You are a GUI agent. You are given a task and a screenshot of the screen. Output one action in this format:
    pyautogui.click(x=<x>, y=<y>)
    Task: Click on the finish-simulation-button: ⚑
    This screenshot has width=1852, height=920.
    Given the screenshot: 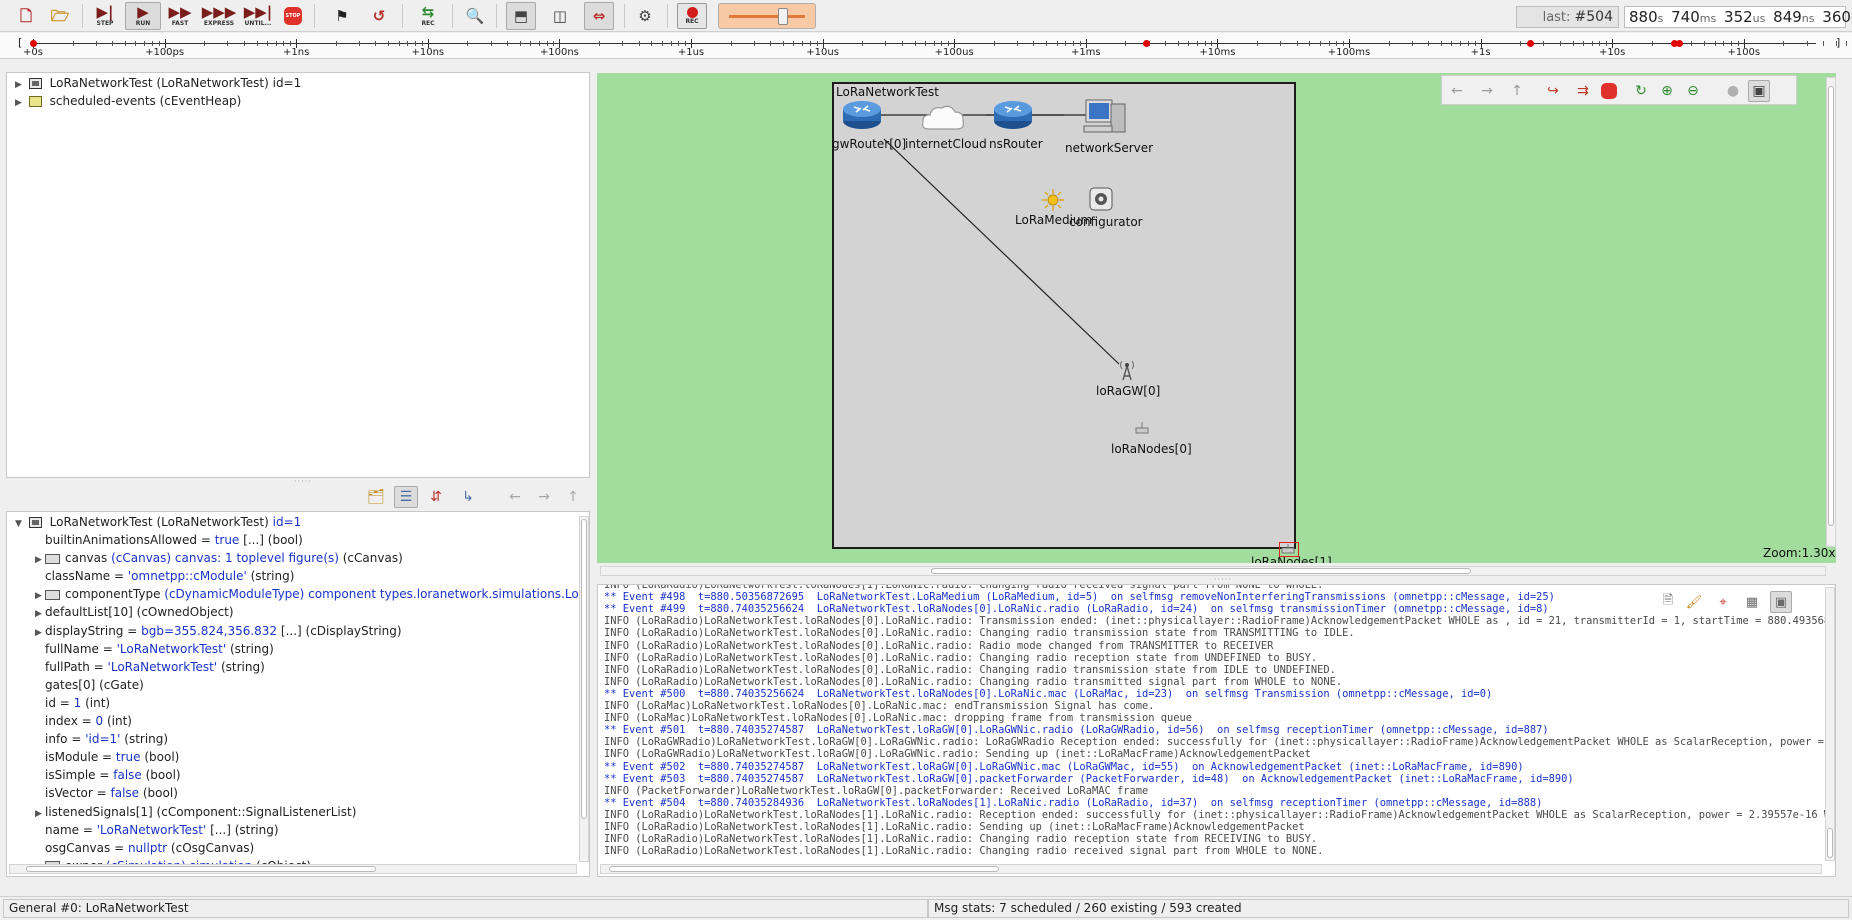 What is the action you would take?
    pyautogui.click(x=342, y=16)
    